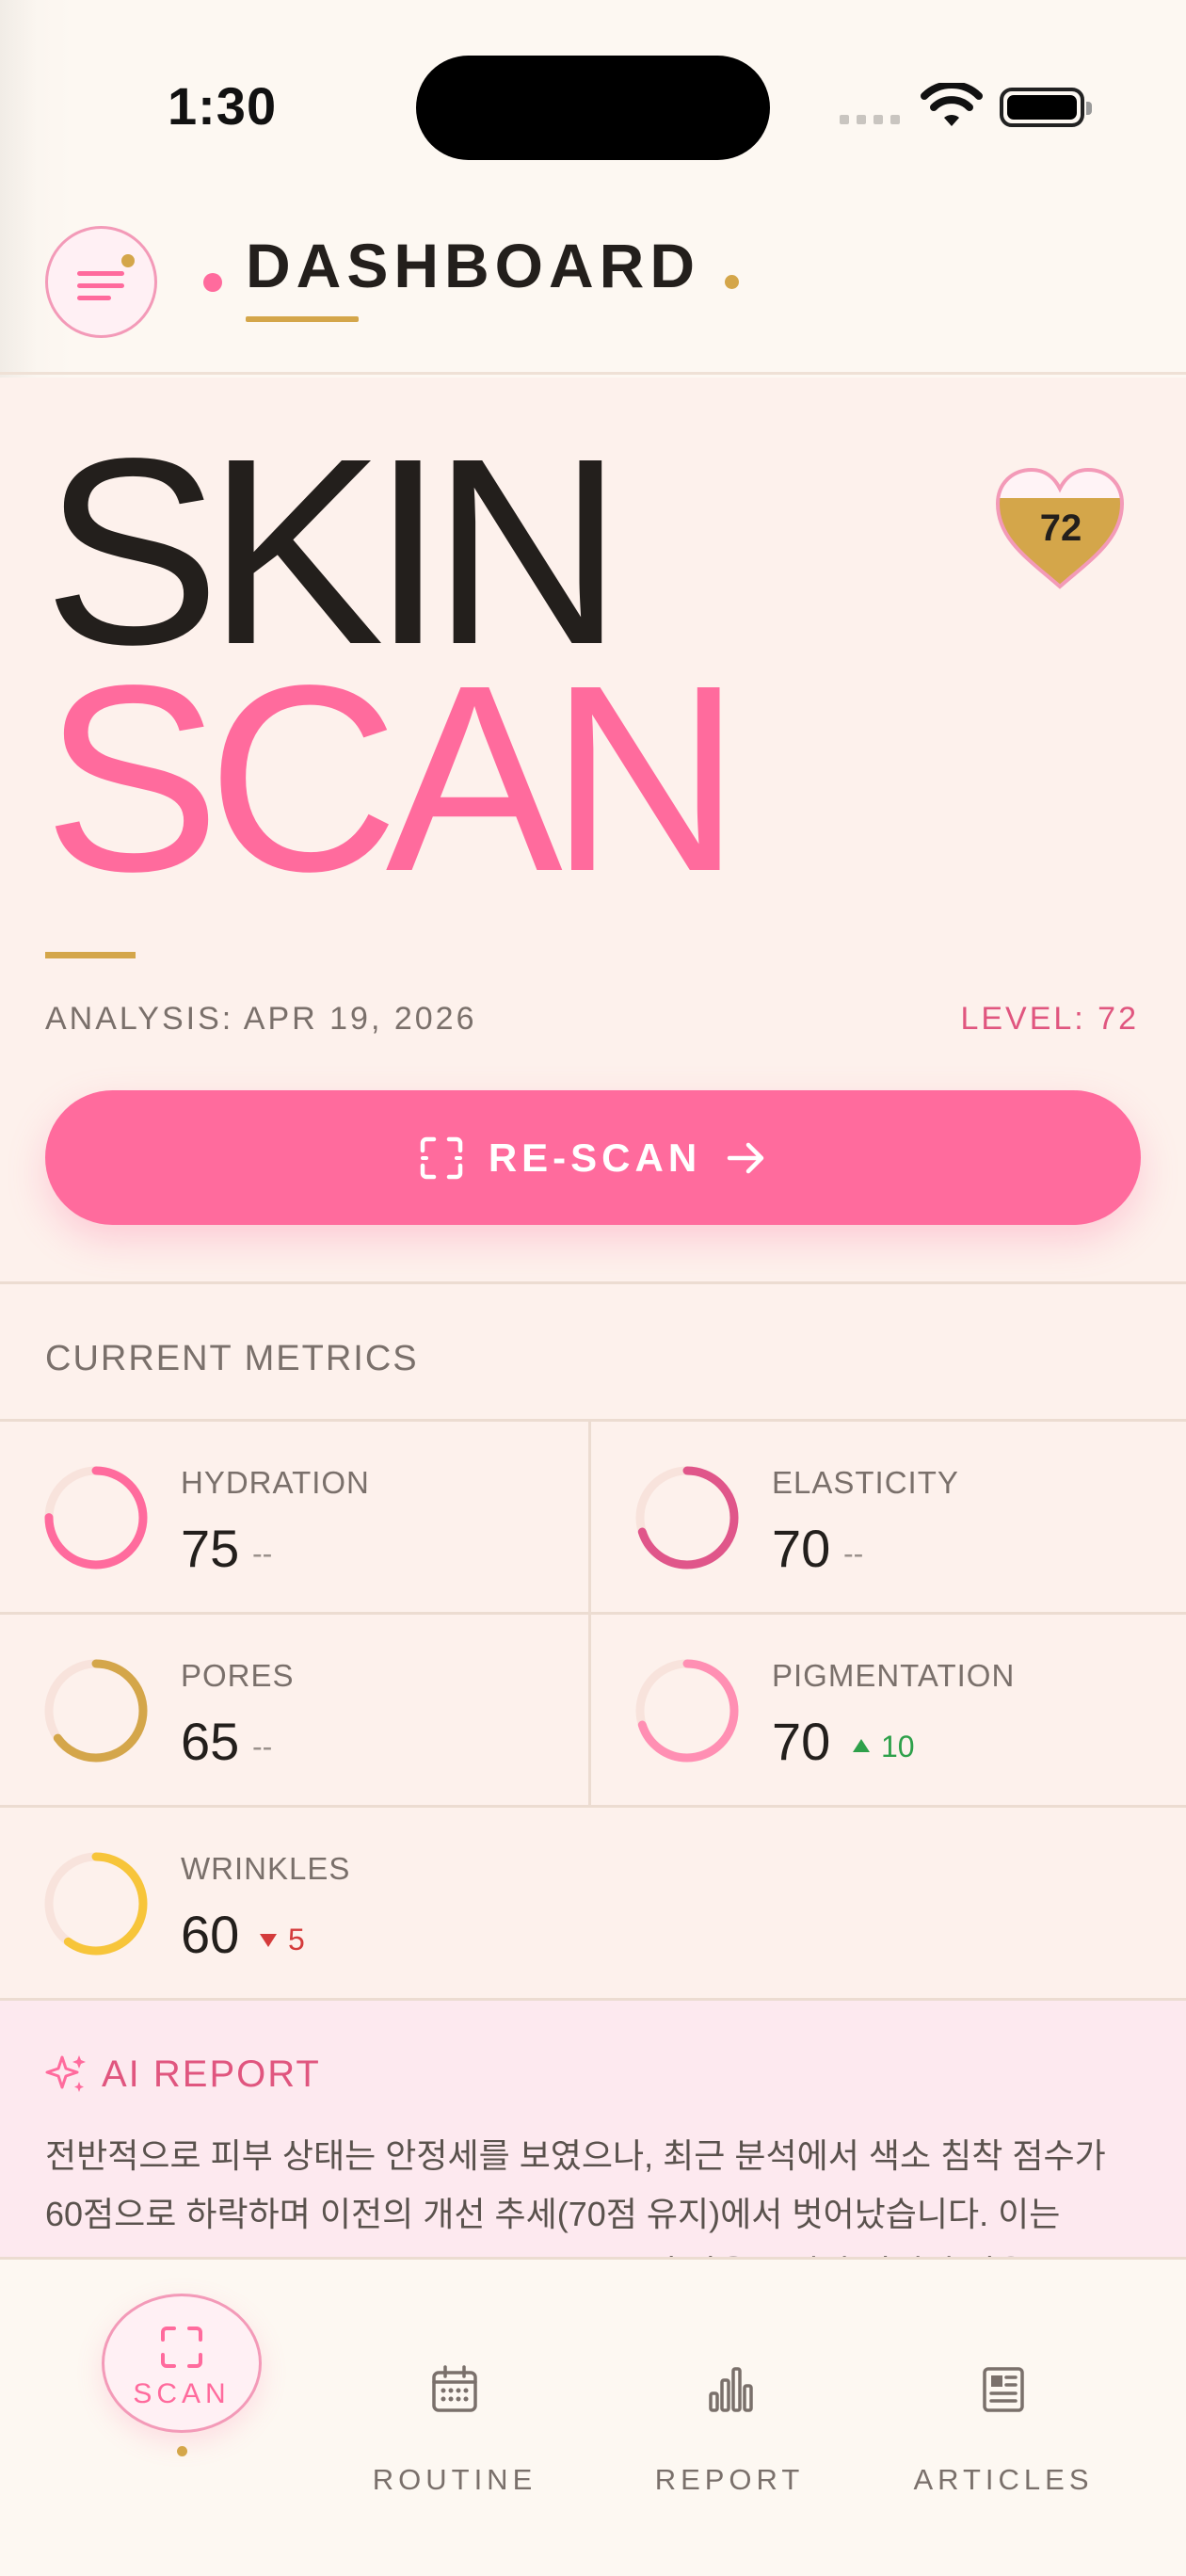  I want to click on title-underline, so click(302, 319).